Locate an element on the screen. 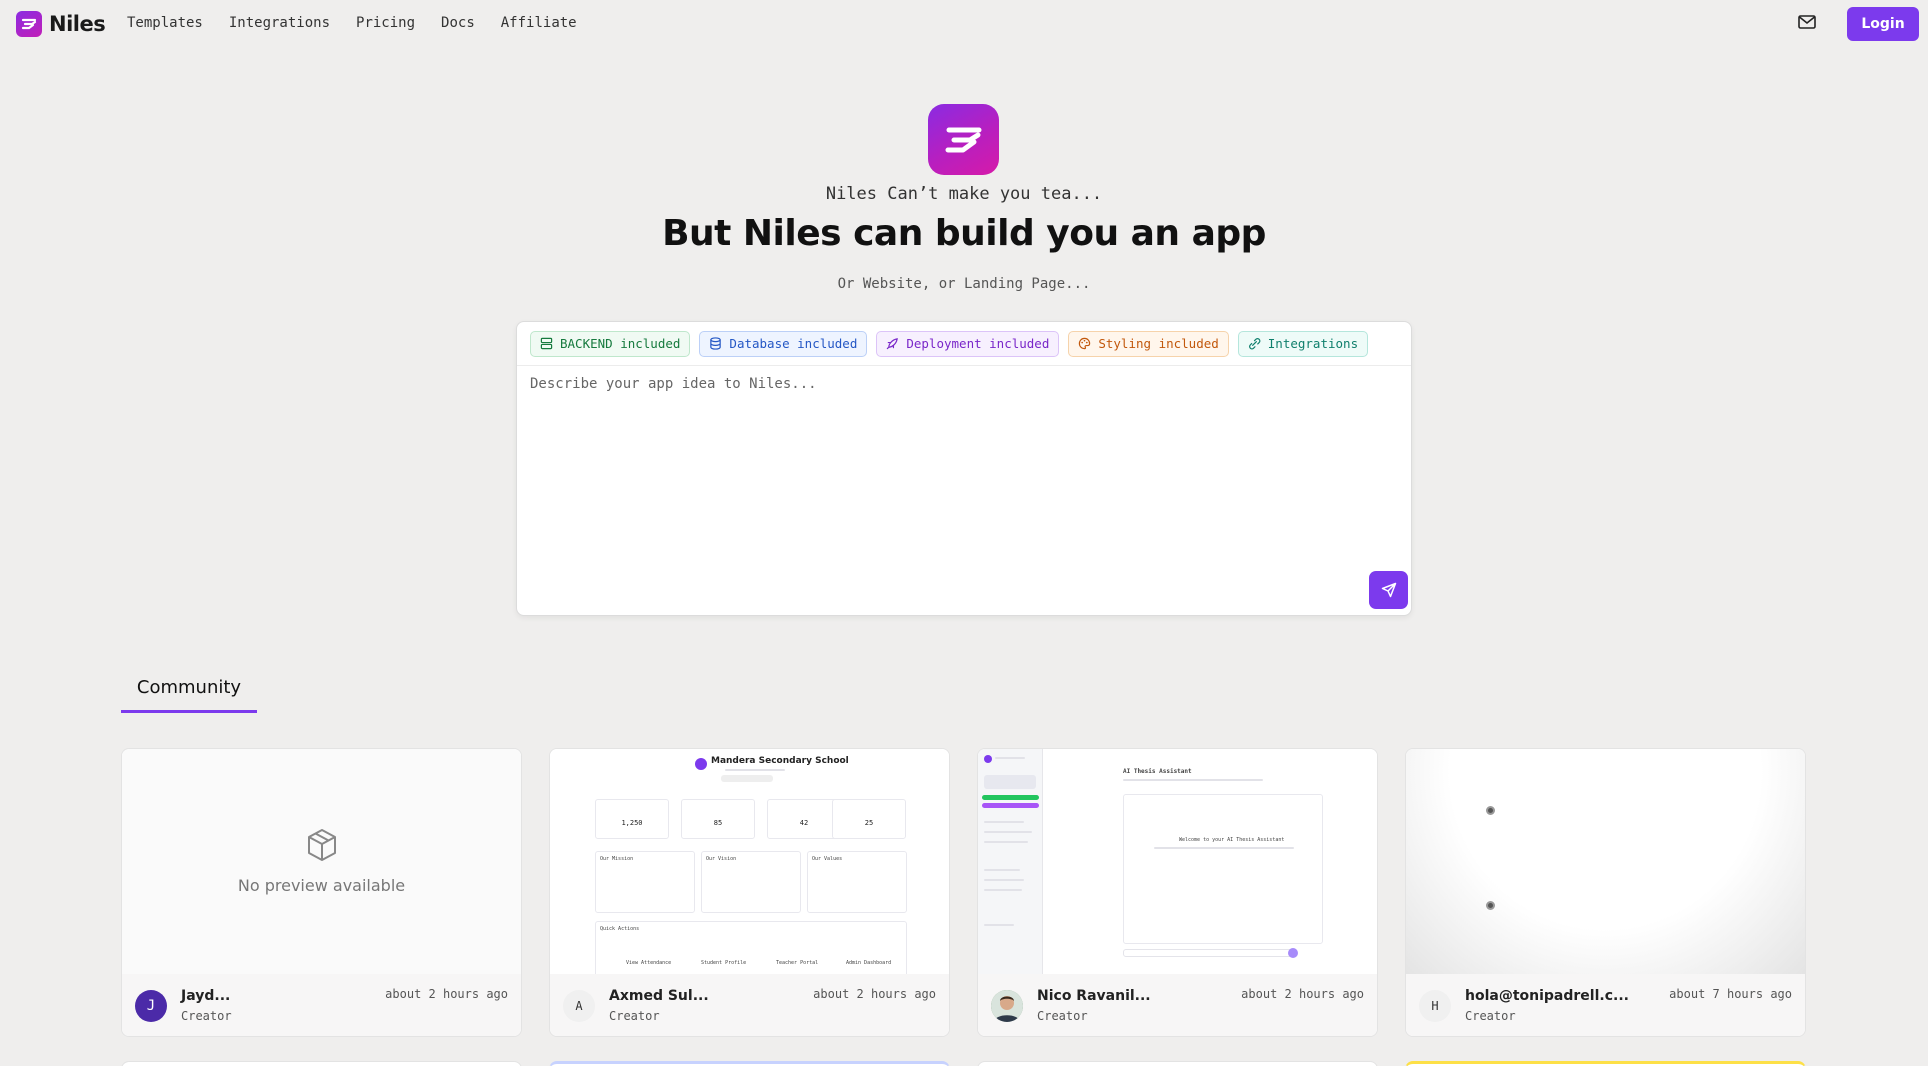  tag-label: Styling included is located at coordinates (1158, 343).